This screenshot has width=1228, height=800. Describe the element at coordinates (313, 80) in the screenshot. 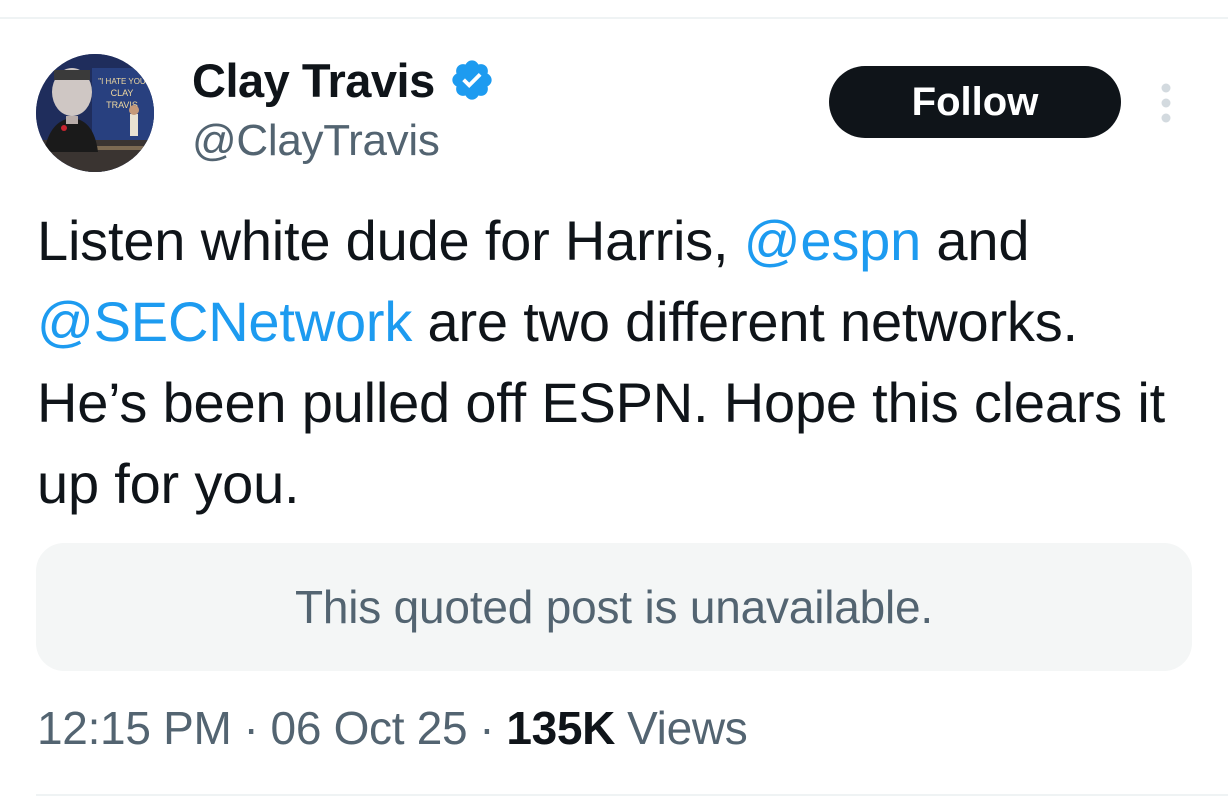

I see `display-name: Clay Travis` at that location.